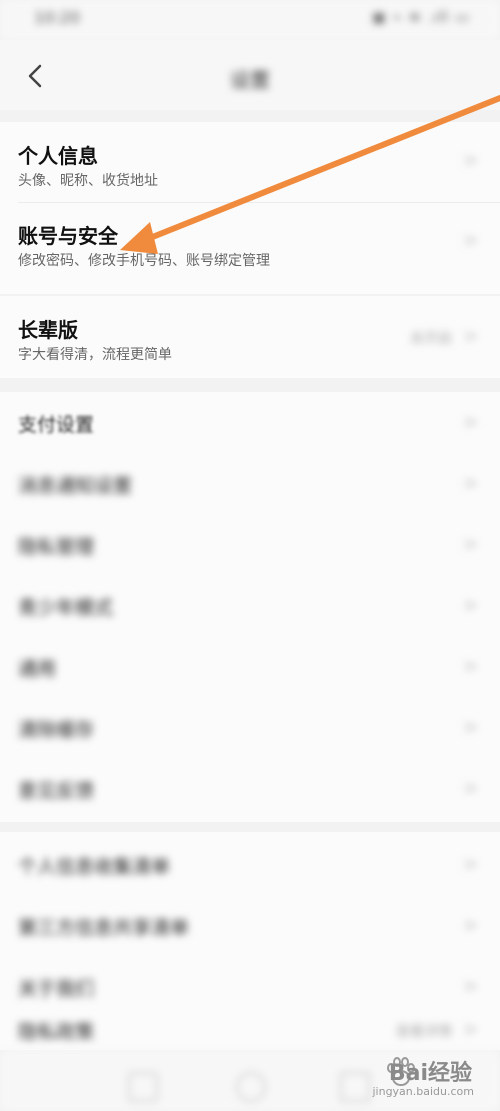  I want to click on row-general: 通用 >, so click(250, 666).